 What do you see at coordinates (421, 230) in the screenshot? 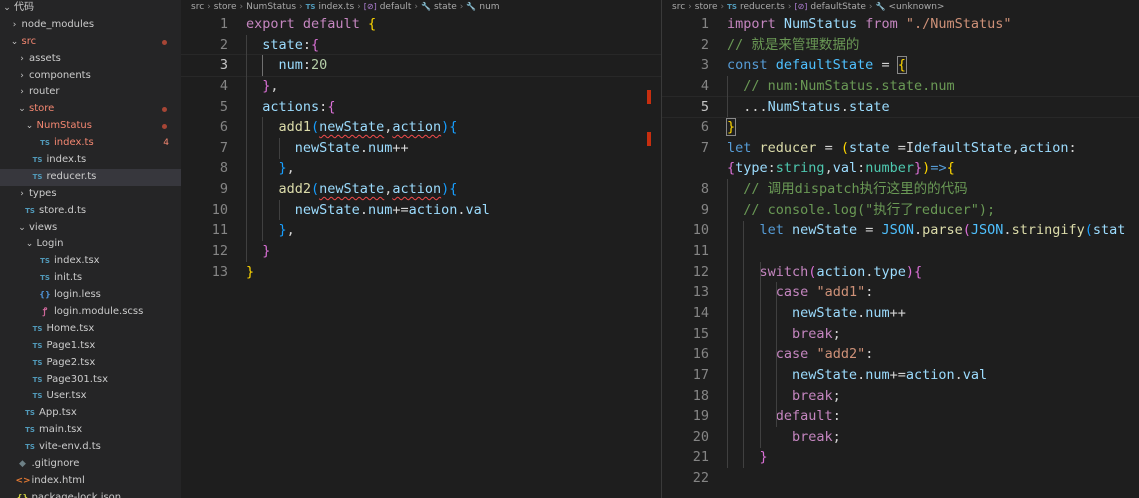
I see `code-line: 11 },` at bounding box center [421, 230].